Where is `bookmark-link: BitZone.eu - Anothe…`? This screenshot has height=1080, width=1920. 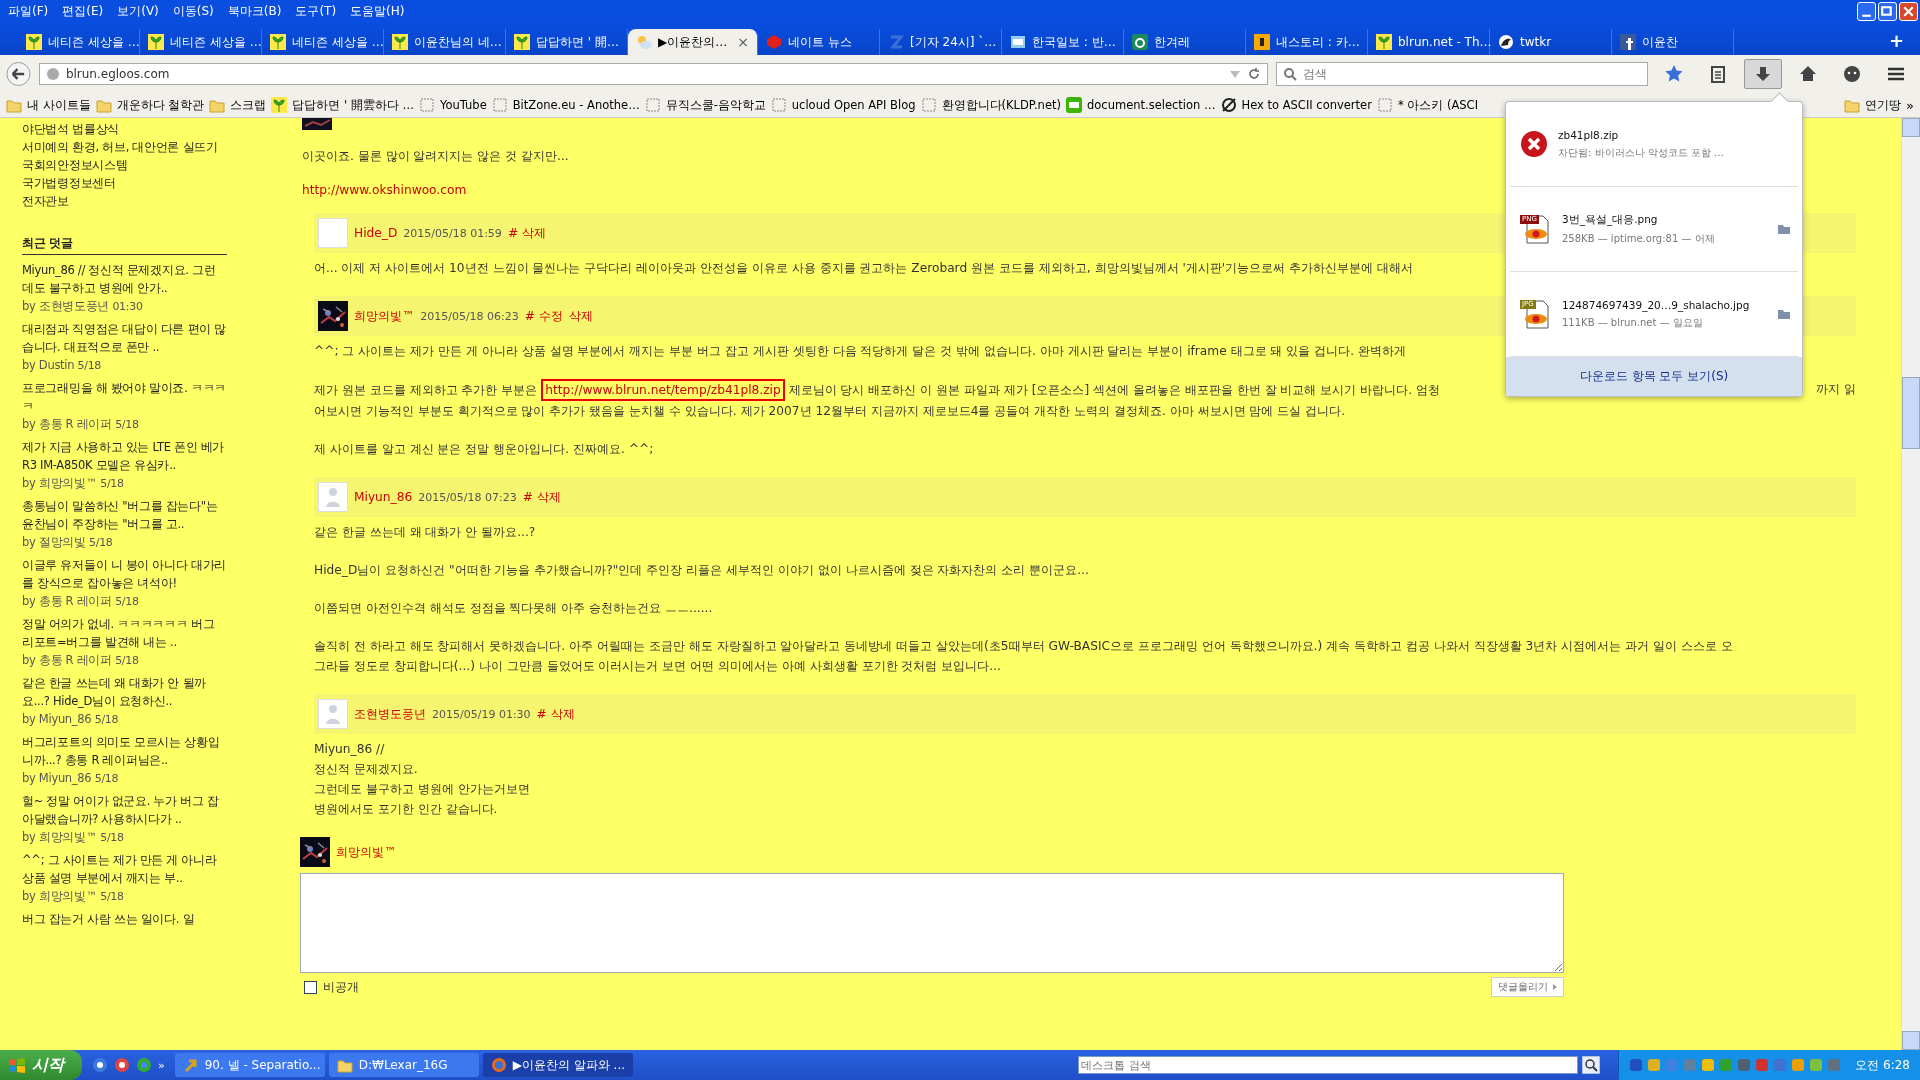
bookmark-link: BitZone.eu - Anothe… is located at coordinates (576, 105).